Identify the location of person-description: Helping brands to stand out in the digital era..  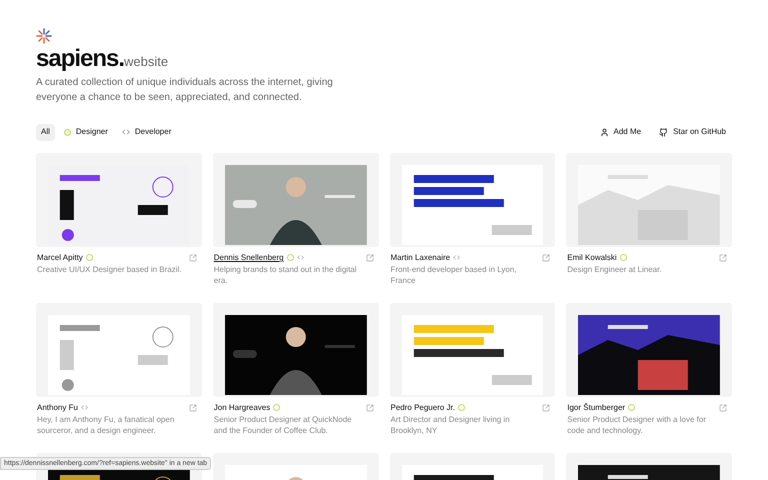
(286, 275).